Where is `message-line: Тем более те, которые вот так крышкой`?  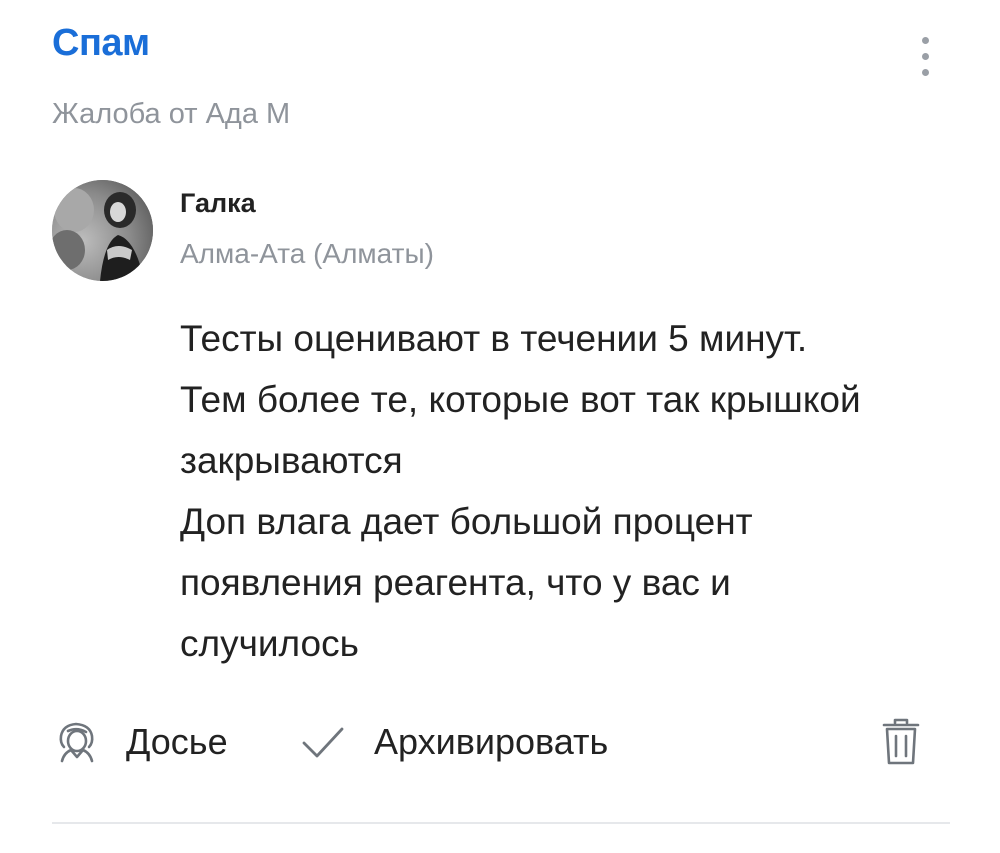 message-line: Тем более те, которые вот так крышкой is located at coordinates (520, 399).